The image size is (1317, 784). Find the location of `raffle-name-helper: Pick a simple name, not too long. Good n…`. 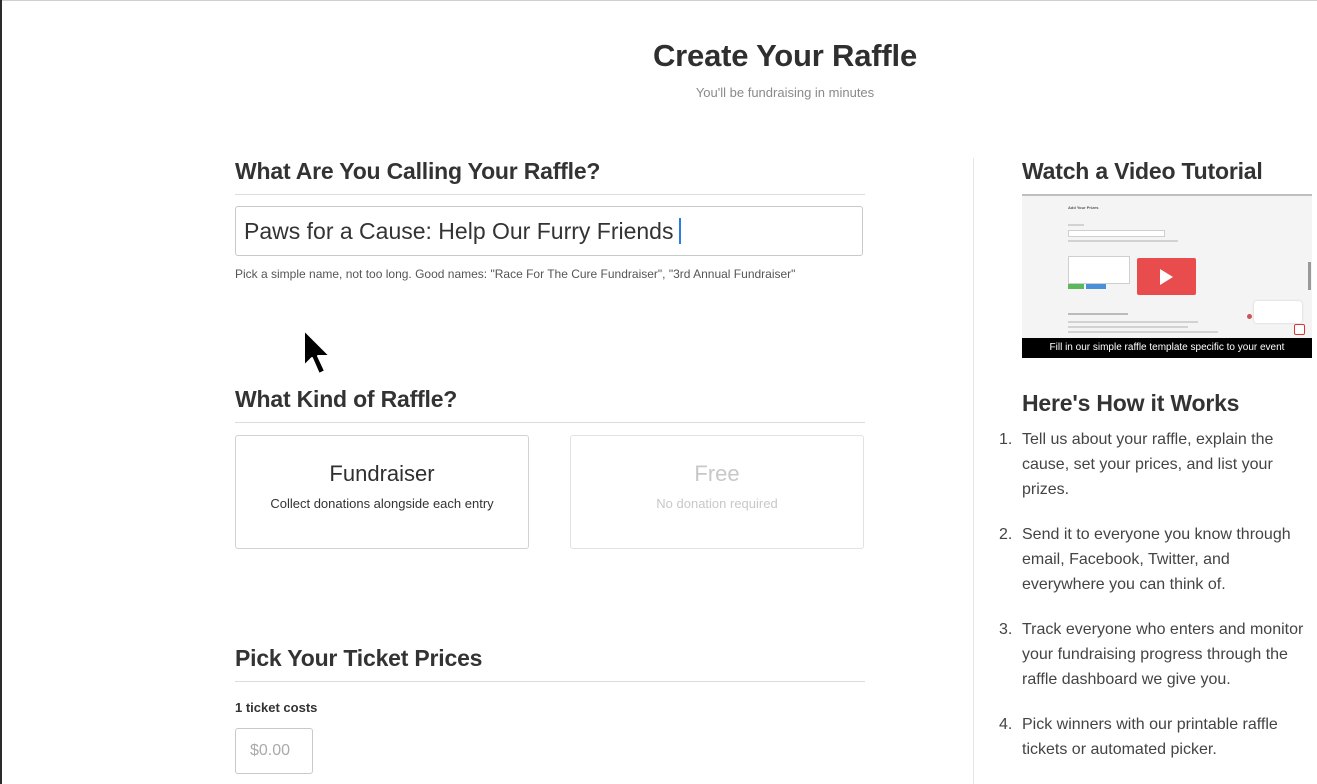

raffle-name-helper: Pick a simple name, not too long. Good n… is located at coordinates (515, 274).